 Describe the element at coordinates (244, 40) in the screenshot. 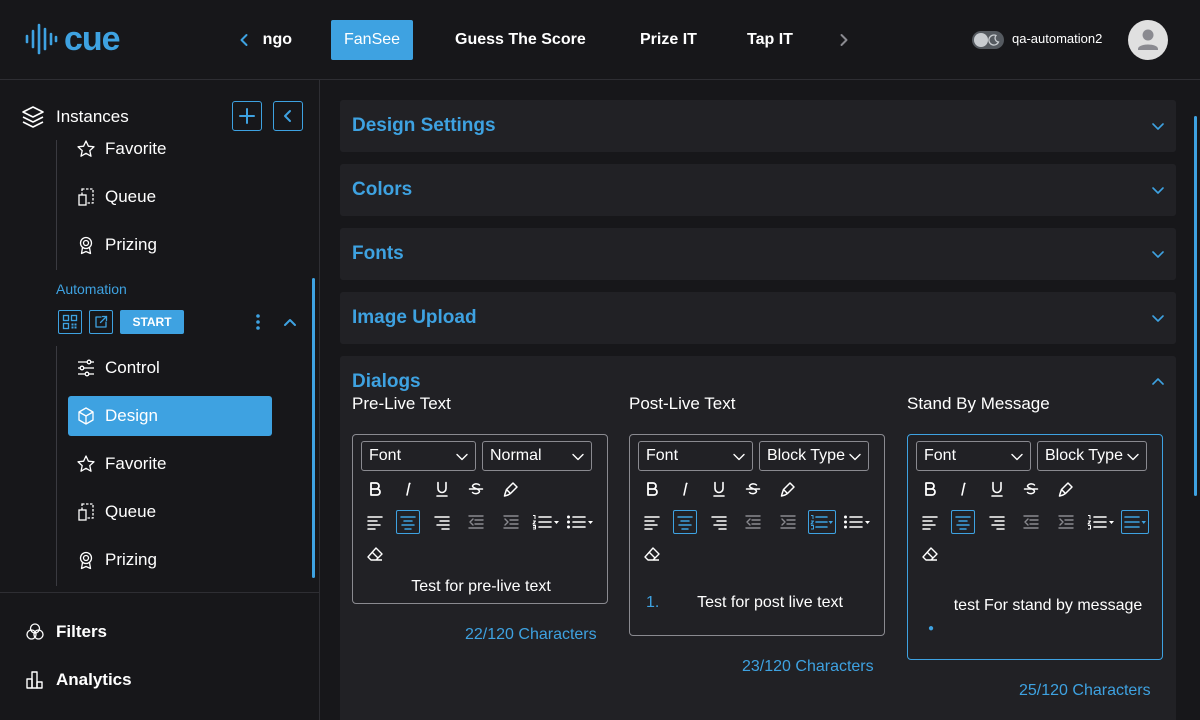

I see `tabs-prev-button` at that location.